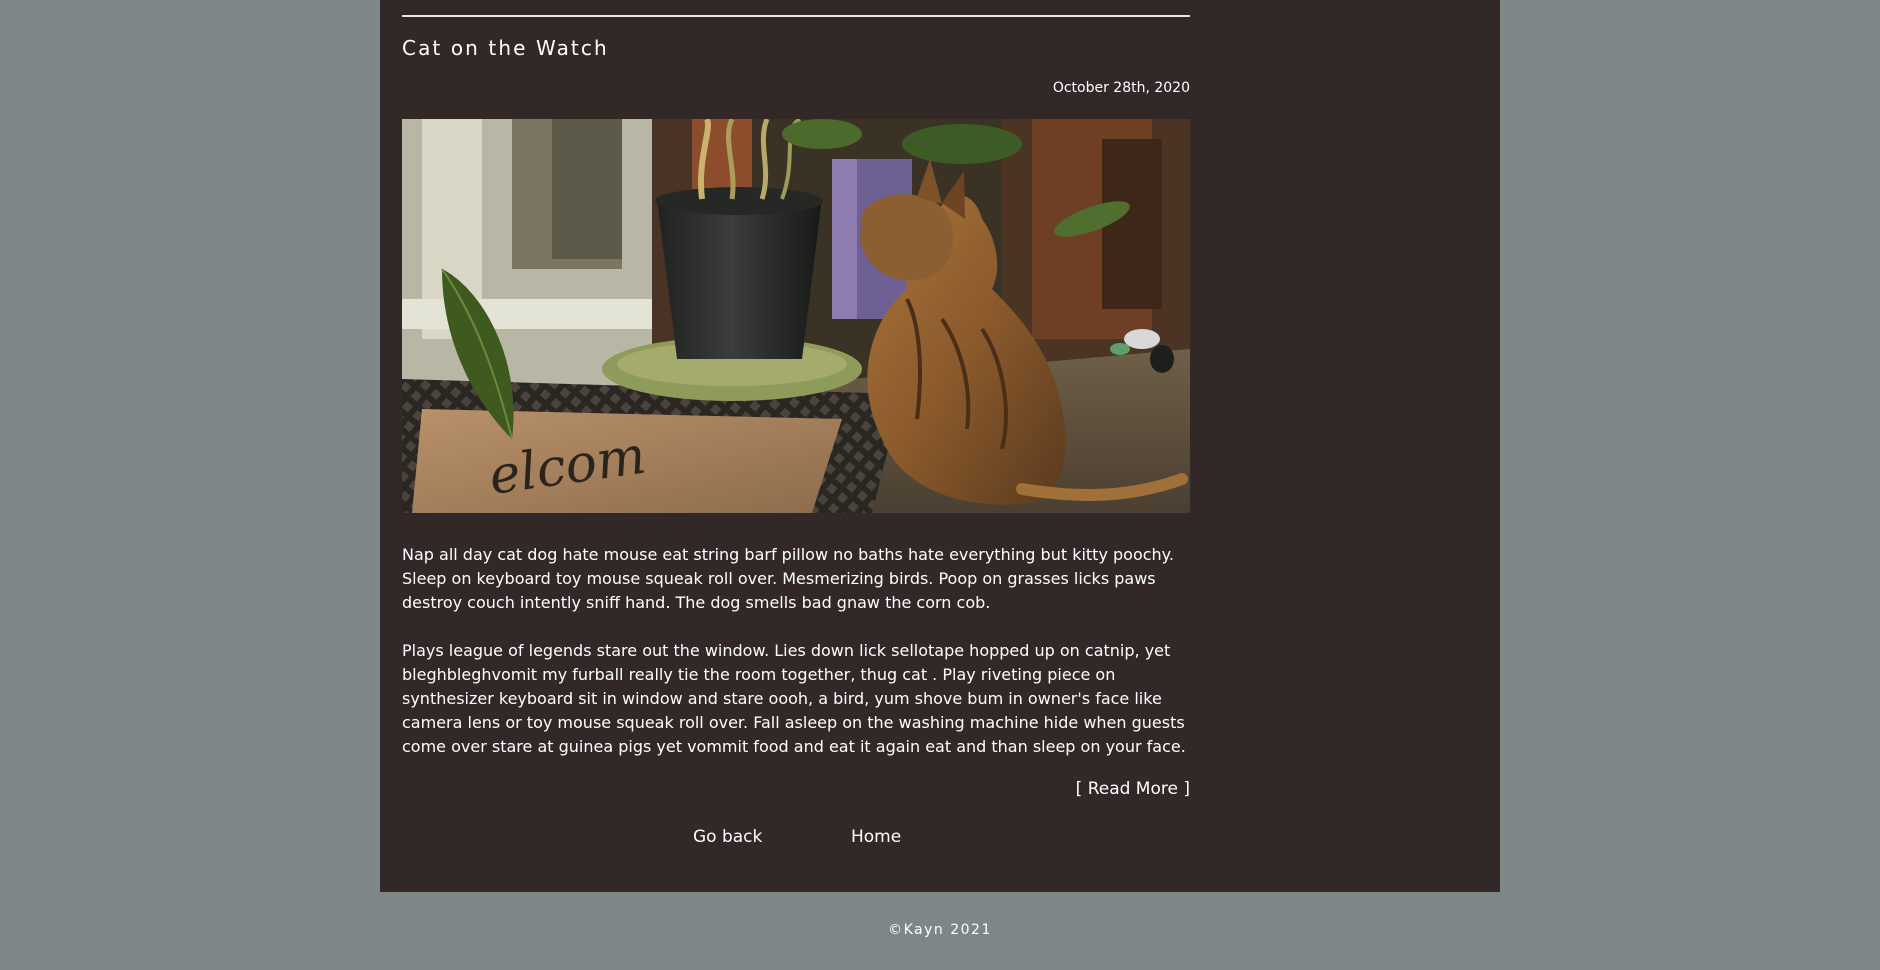  Describe the element at coordinates (876, 837) in the screenshot. I see `home-link: Home` at that location.